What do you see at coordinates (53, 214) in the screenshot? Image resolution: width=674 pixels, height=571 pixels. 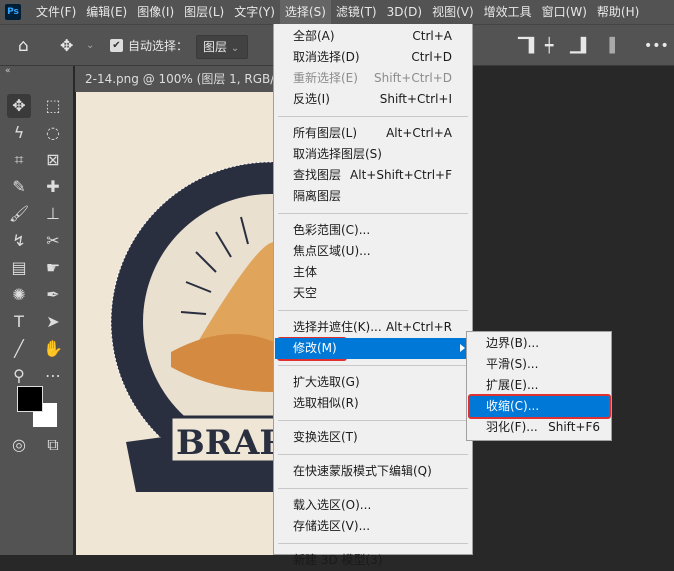 I see `stamp-tool-icon: ⊥` at bounding box center [53, 214].